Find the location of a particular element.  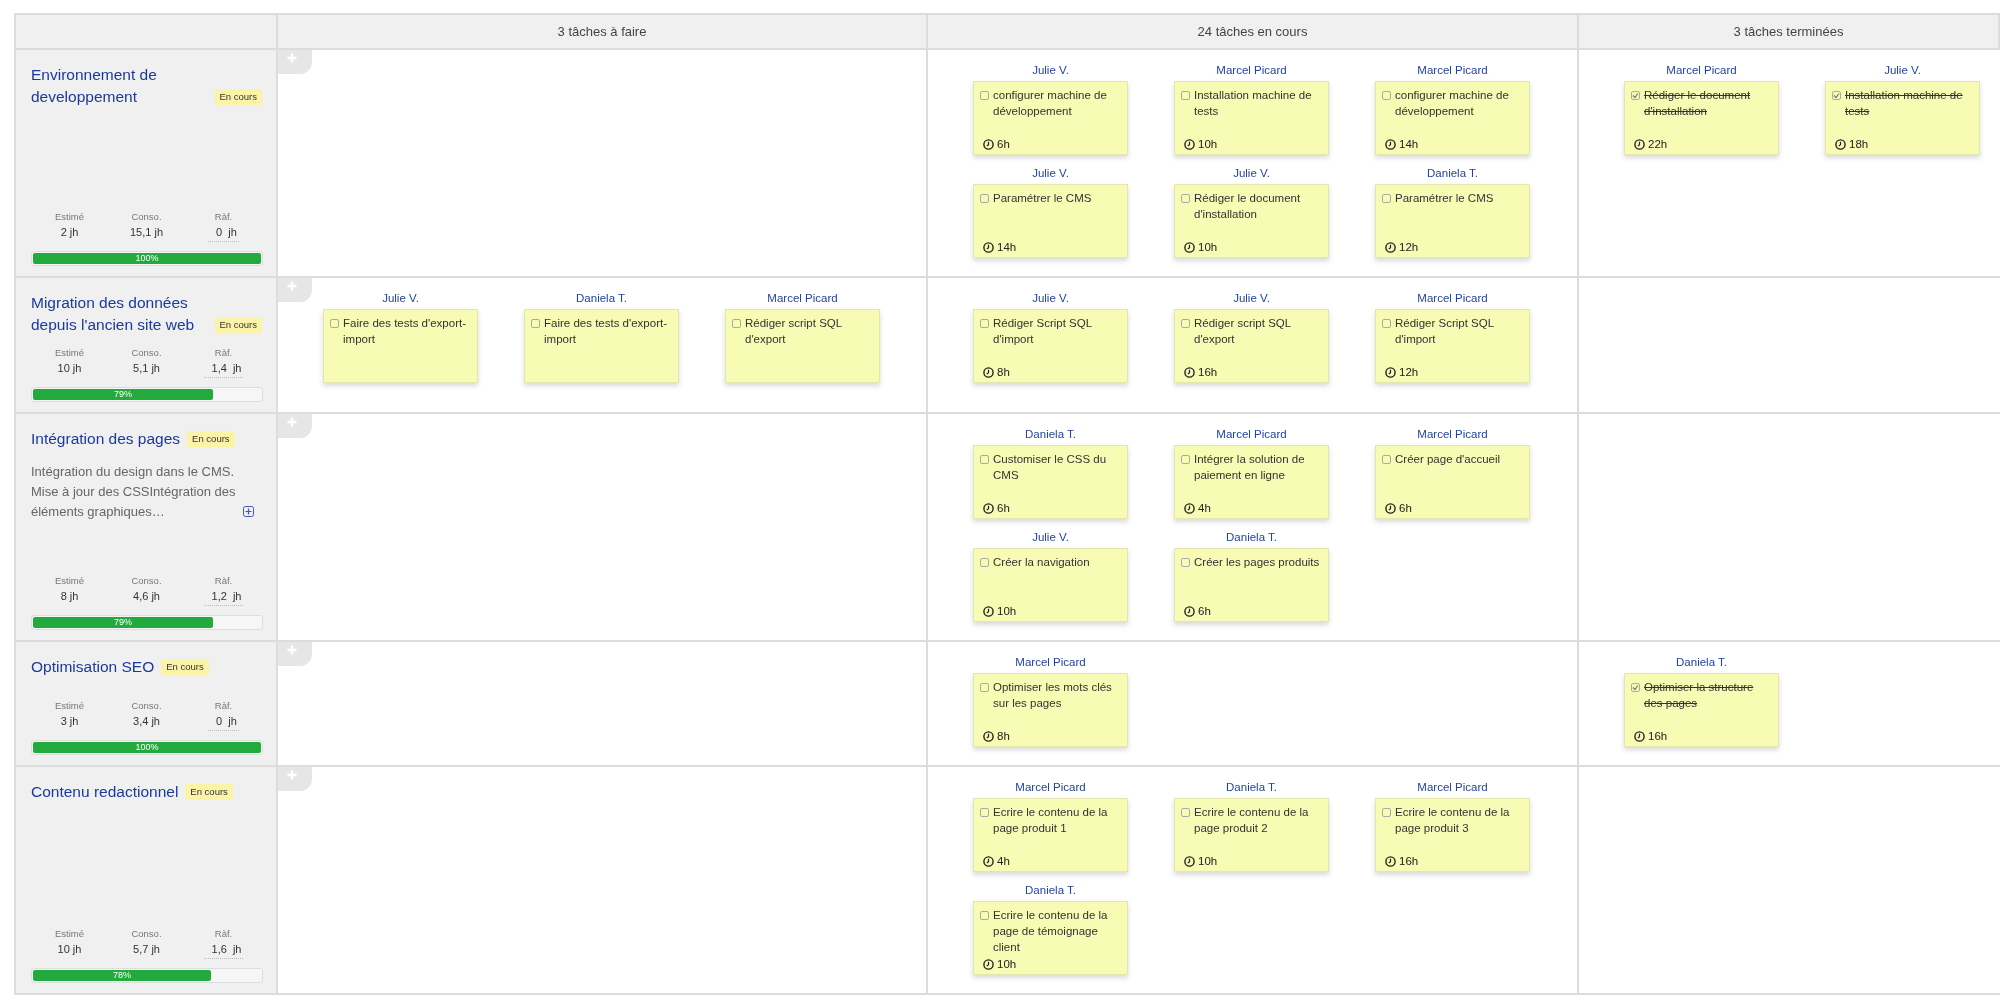

task-card: Installation machine de tests 18h is located at coordinates (1902, 118).